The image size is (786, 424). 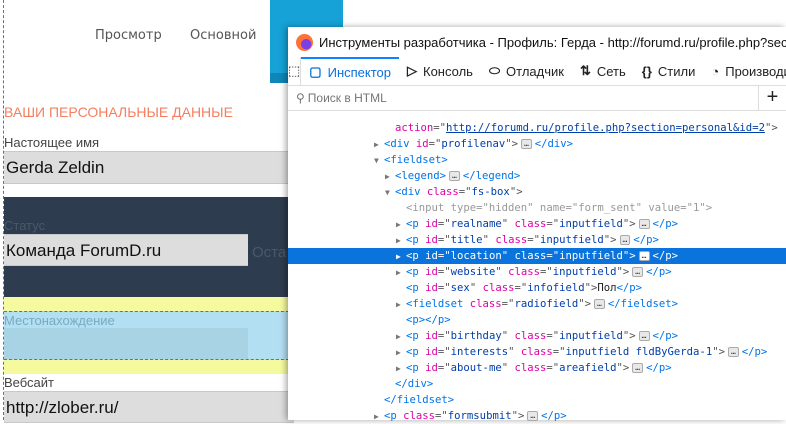 I want to click on tree-row: ▼ <fieldset>, so click(x=537, y=160).